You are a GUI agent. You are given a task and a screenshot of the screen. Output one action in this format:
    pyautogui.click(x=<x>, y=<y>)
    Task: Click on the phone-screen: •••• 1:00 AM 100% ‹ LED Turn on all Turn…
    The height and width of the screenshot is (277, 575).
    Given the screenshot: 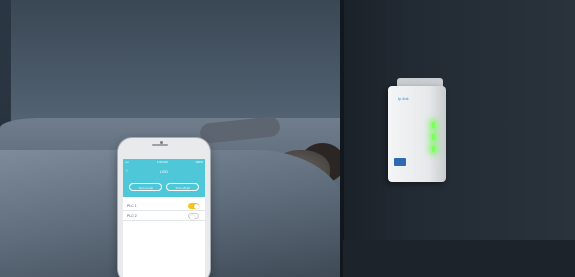 What is the action you would take?
    pyautogui.click(x=164, y=218)
    